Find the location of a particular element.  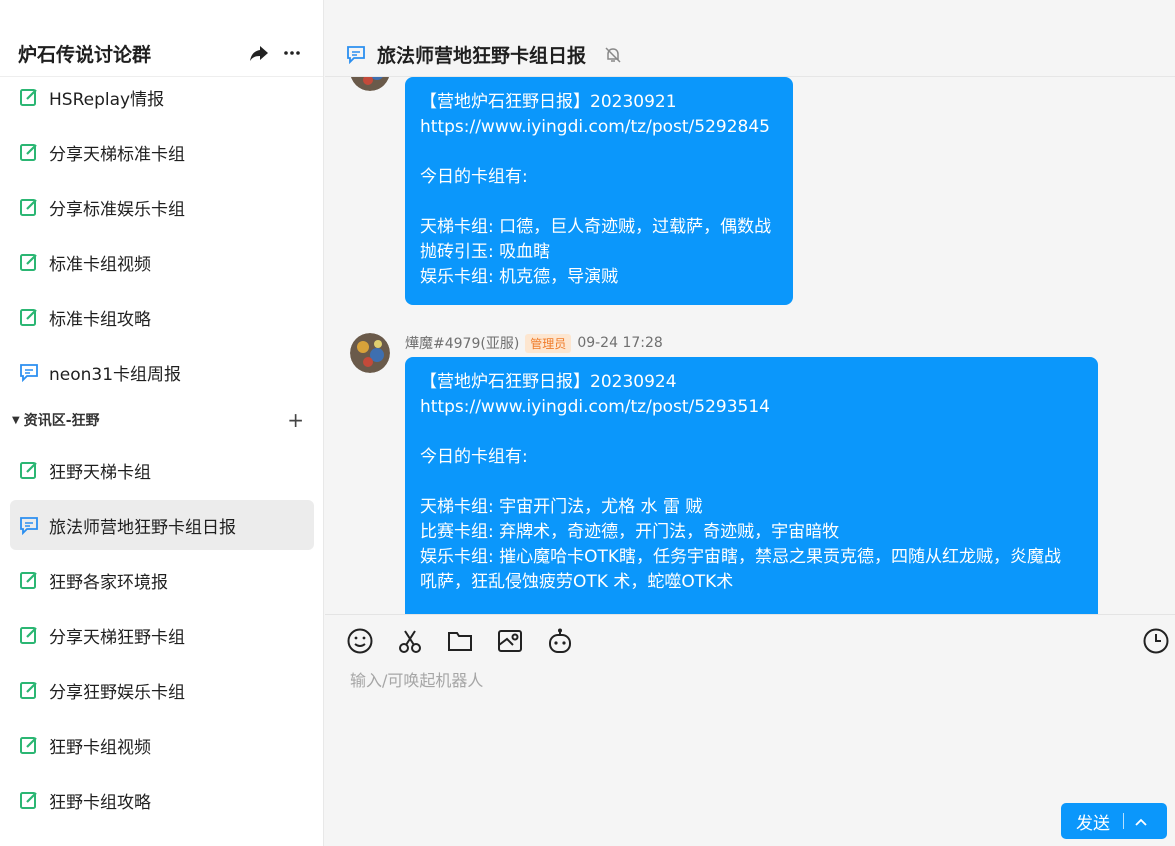

section-label: 资讯区-狂野 is located at coordinates (61, 421).